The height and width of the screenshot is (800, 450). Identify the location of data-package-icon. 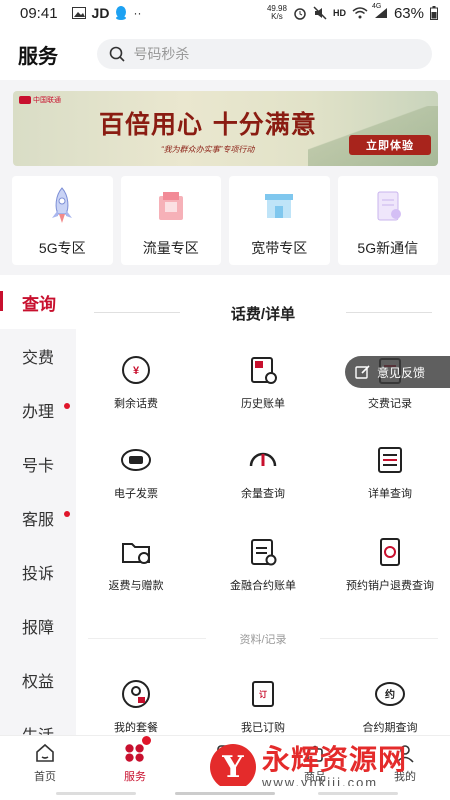
(171, 206).